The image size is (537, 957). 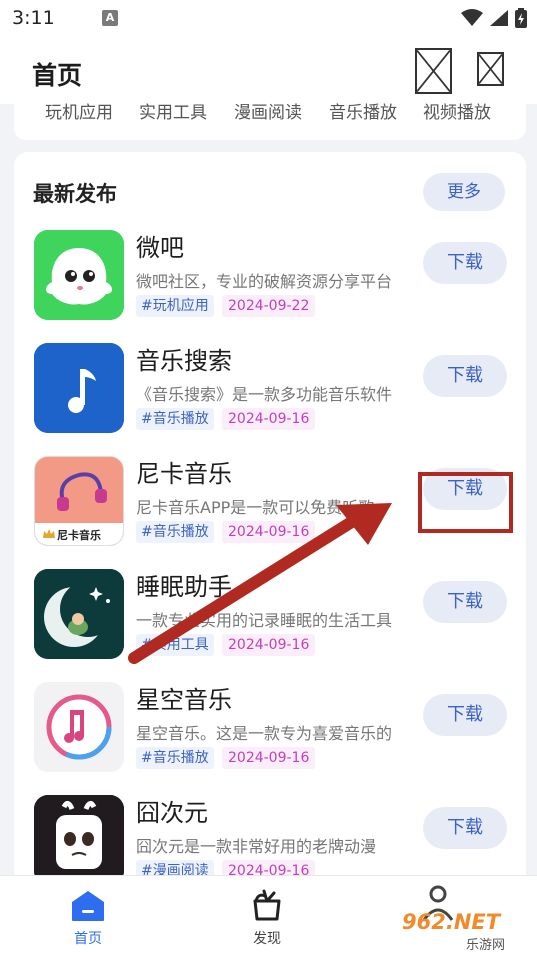 I want to click on category-tag: #实用工具, so click(x=175, y=645).